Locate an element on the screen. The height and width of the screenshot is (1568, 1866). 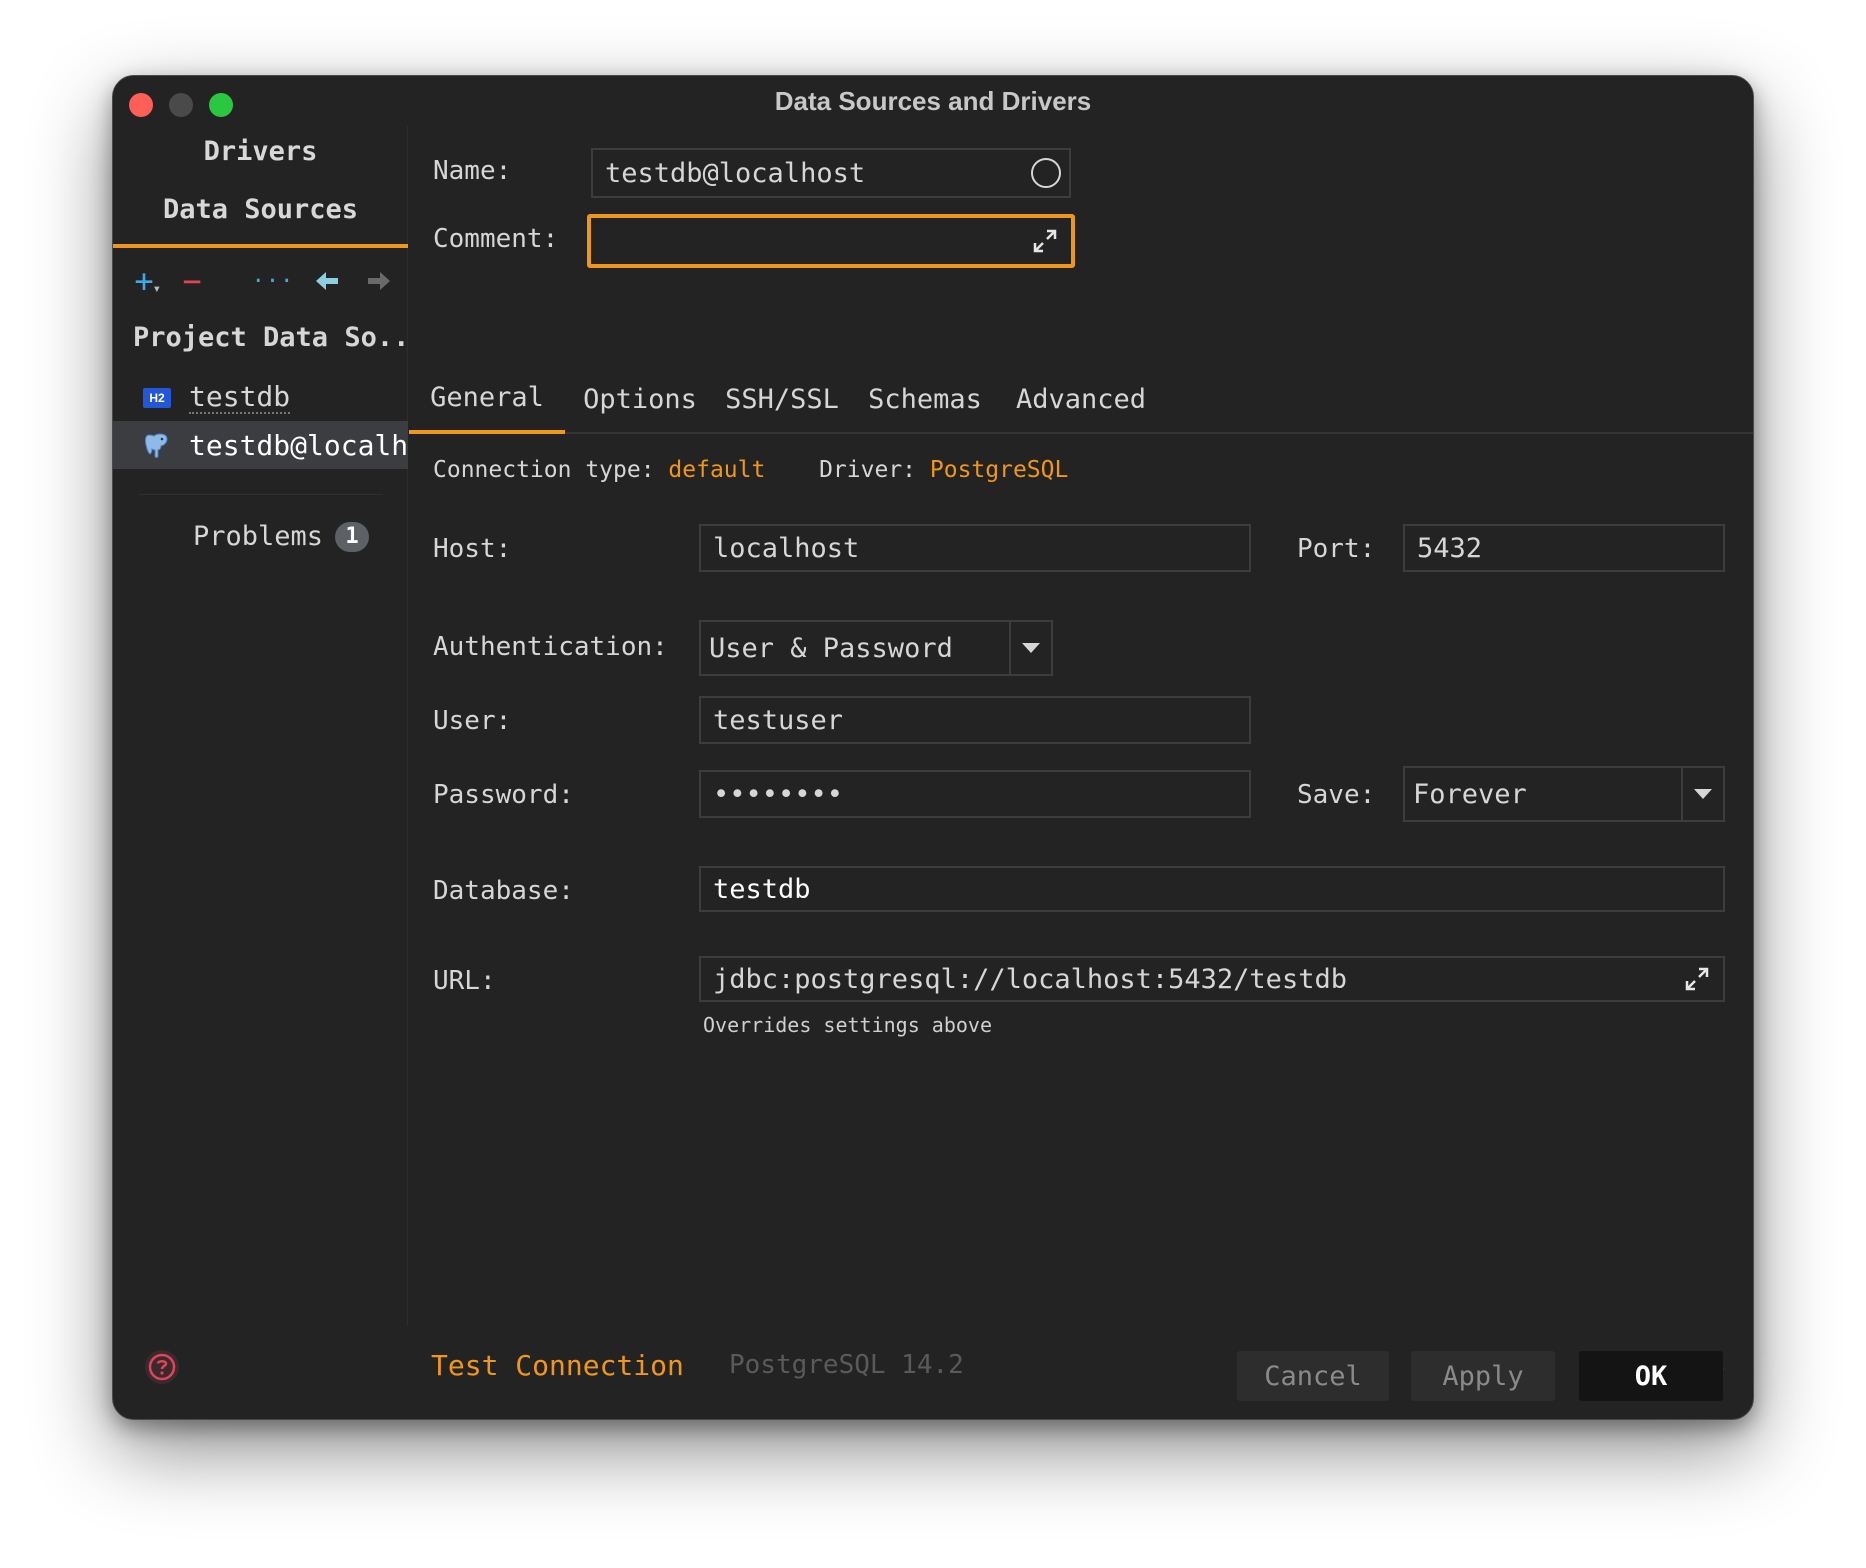
host-input: localhost is located at coordinates (975, 548).